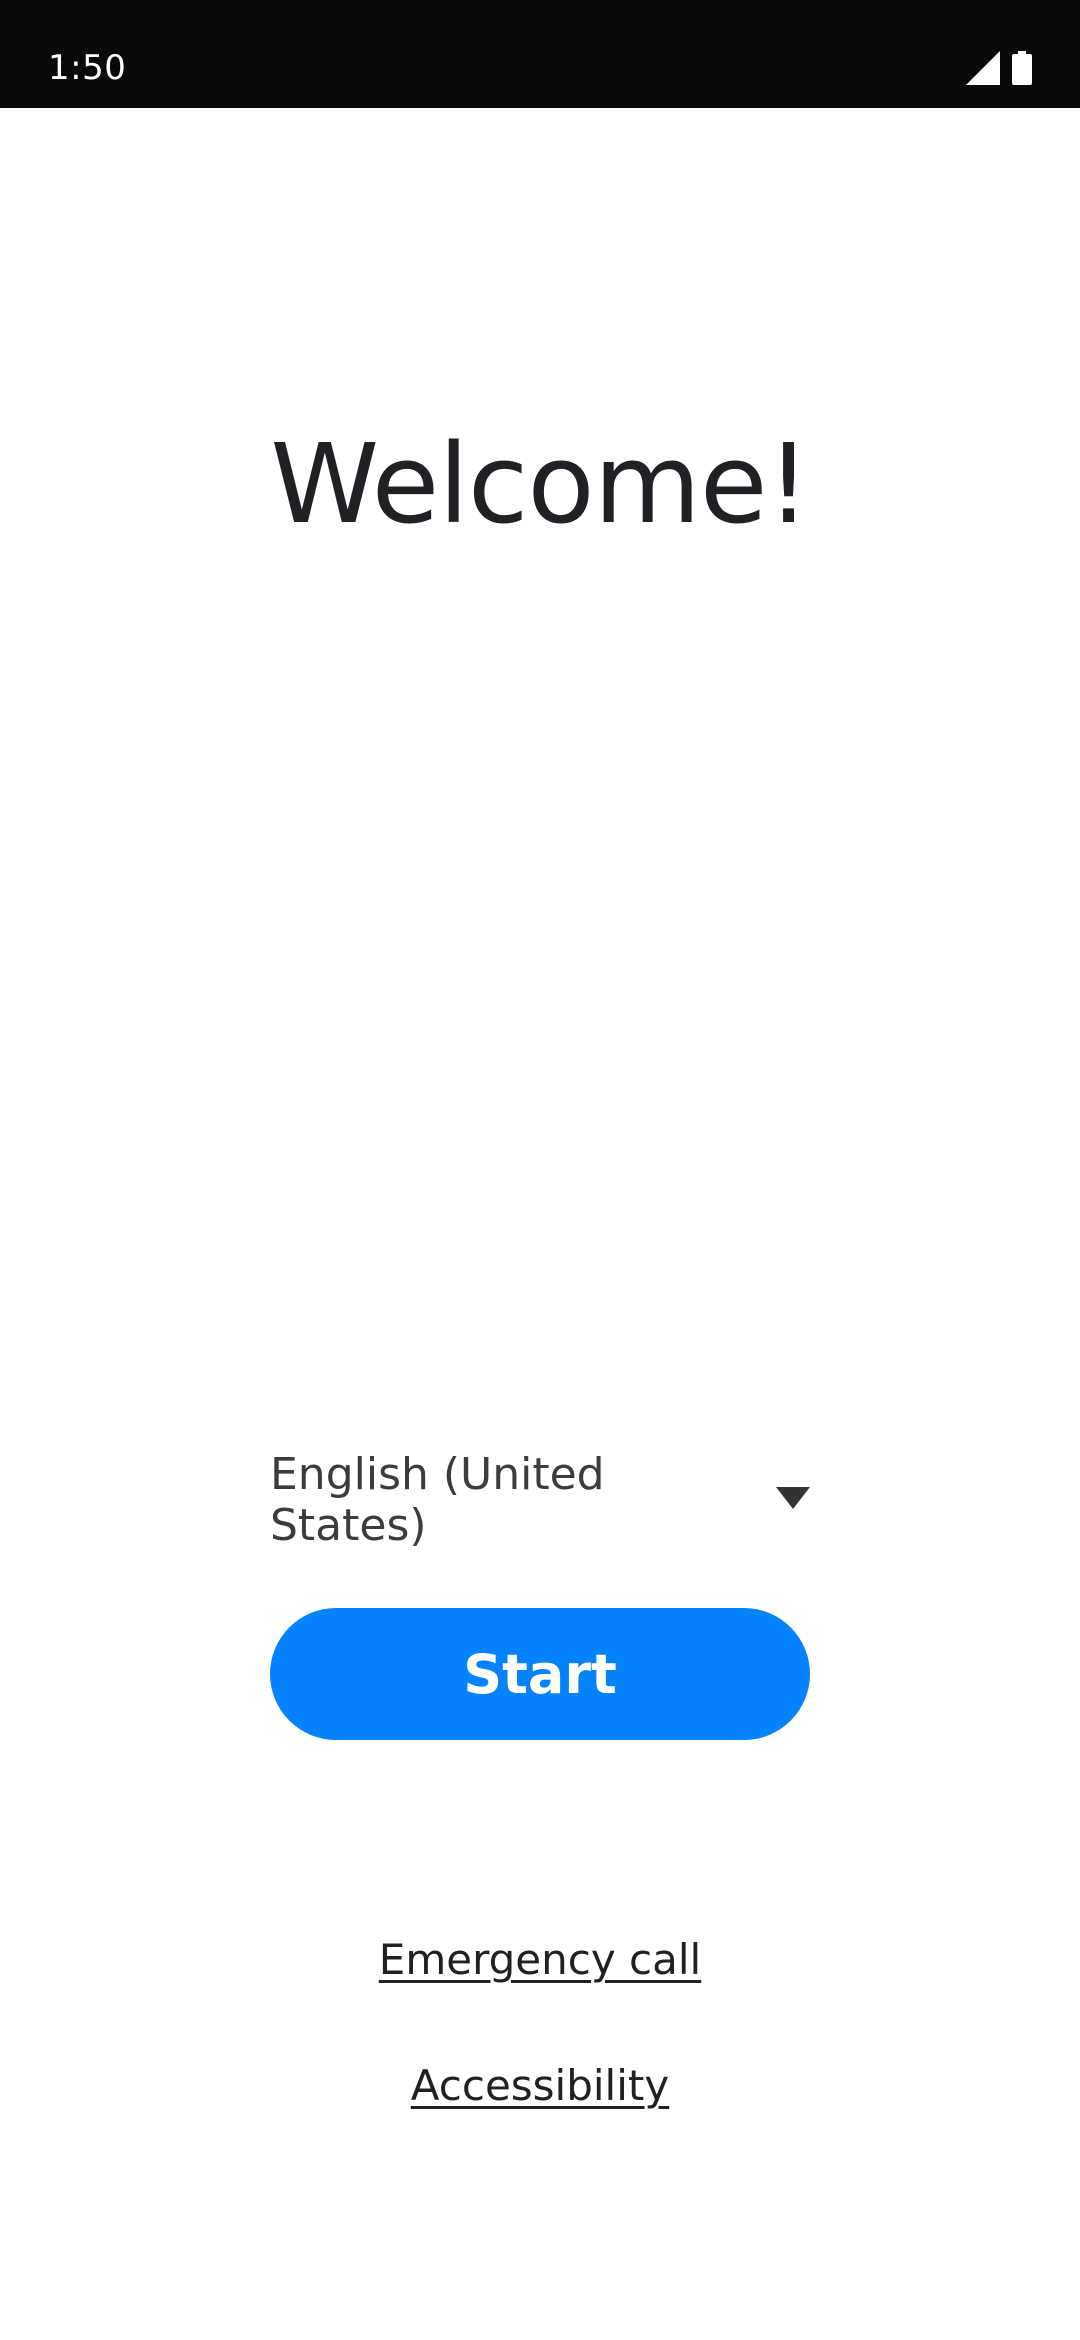 This screenshot has height=2340, width=1080. I want to click on start-button: Start, so click(540, 1674).